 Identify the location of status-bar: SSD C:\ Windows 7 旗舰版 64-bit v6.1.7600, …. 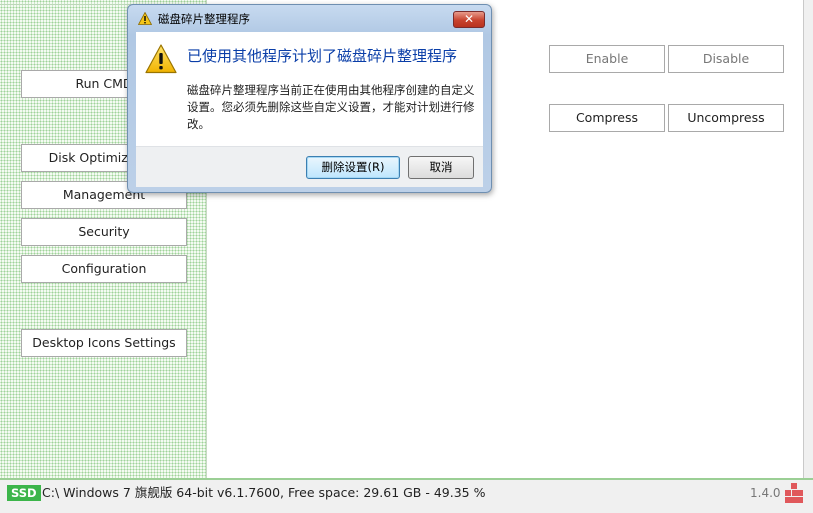
(406, 497).